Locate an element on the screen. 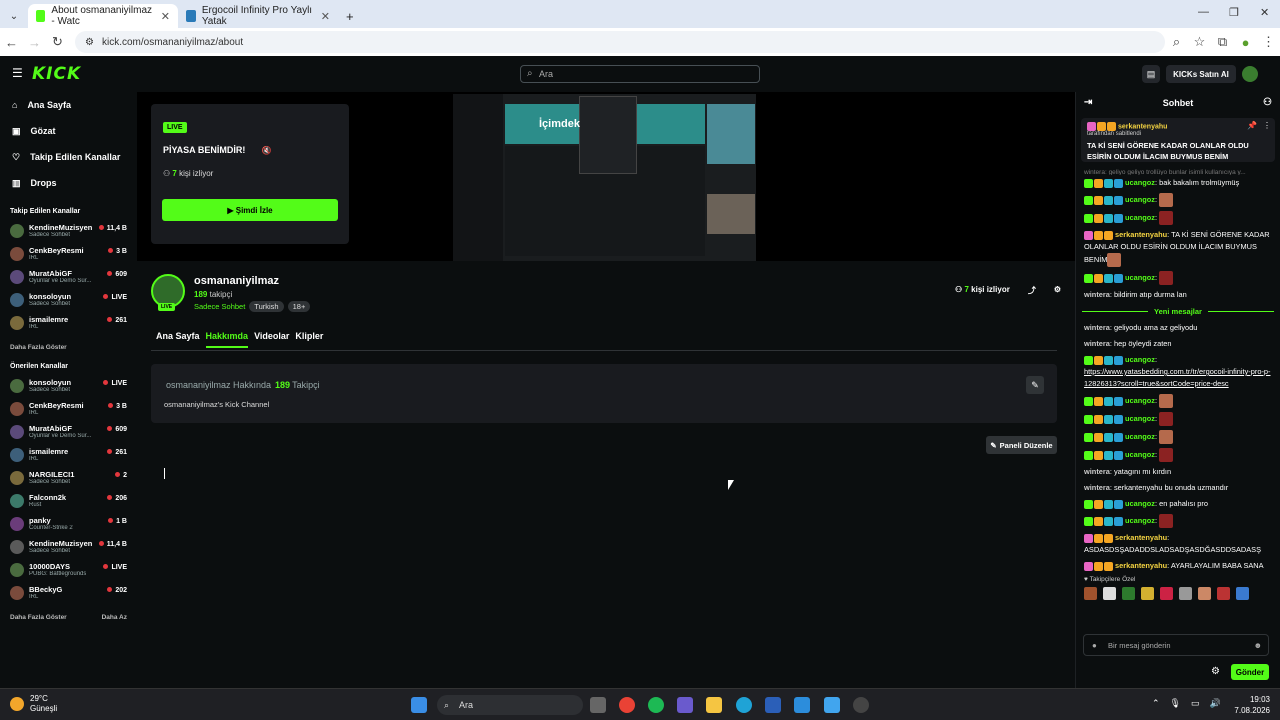 This screenshot has height=720, width=1280. channel-item: NARGILECI1 Sadece Sohbet 2 is located at coordinates (68, 477).